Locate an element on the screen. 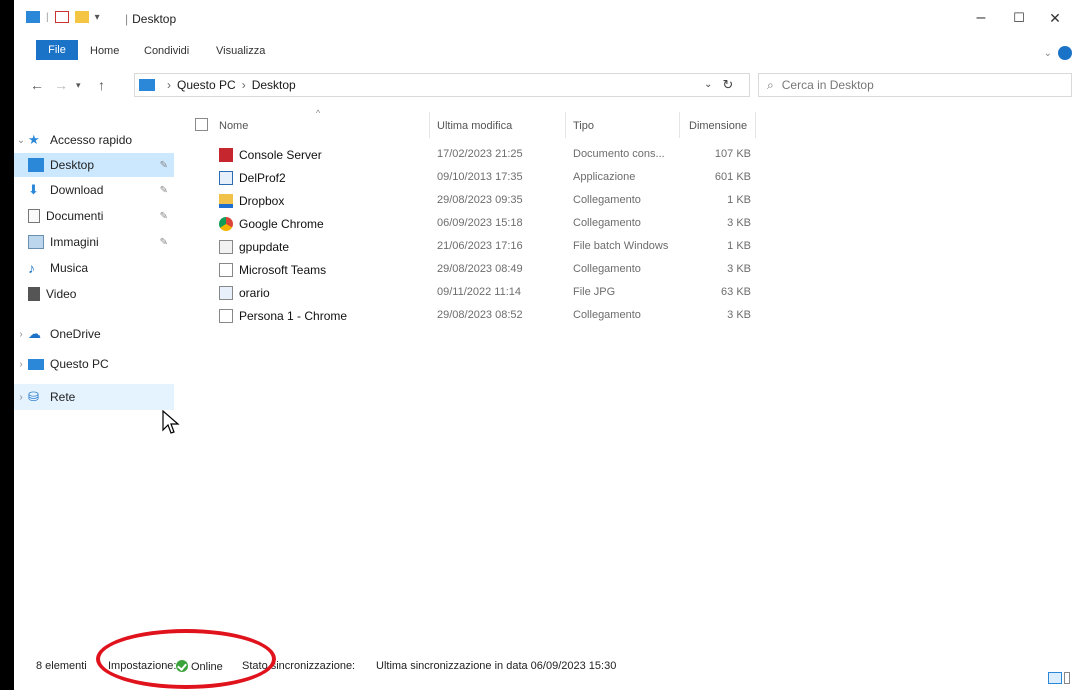 This screenshot has height=690, width=1072. nav-item-quick-access: ⌄ ★ Accesso rapido is located at coordinates (94, 140).